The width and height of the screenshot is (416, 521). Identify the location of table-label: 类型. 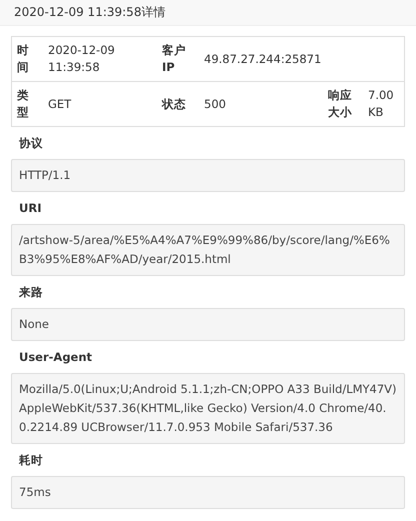
(23, 104).